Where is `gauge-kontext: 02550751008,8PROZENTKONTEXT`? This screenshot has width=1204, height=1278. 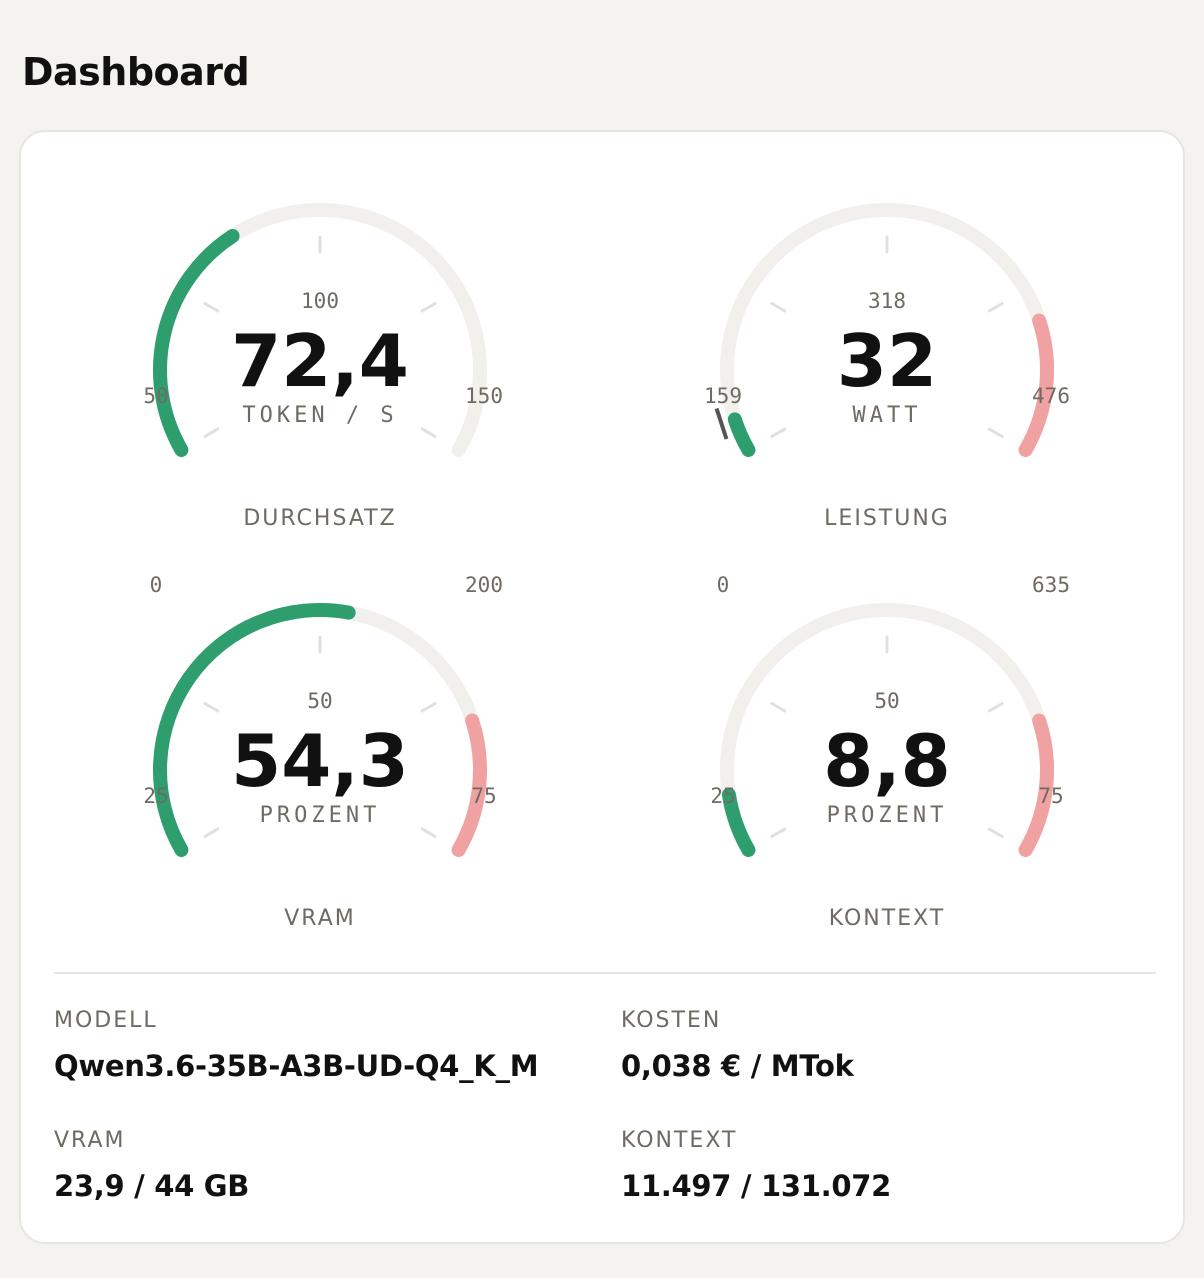
gauge-kontext: 02550751008,8PROZENTKONTEXT is located at coordinates (887, 766).